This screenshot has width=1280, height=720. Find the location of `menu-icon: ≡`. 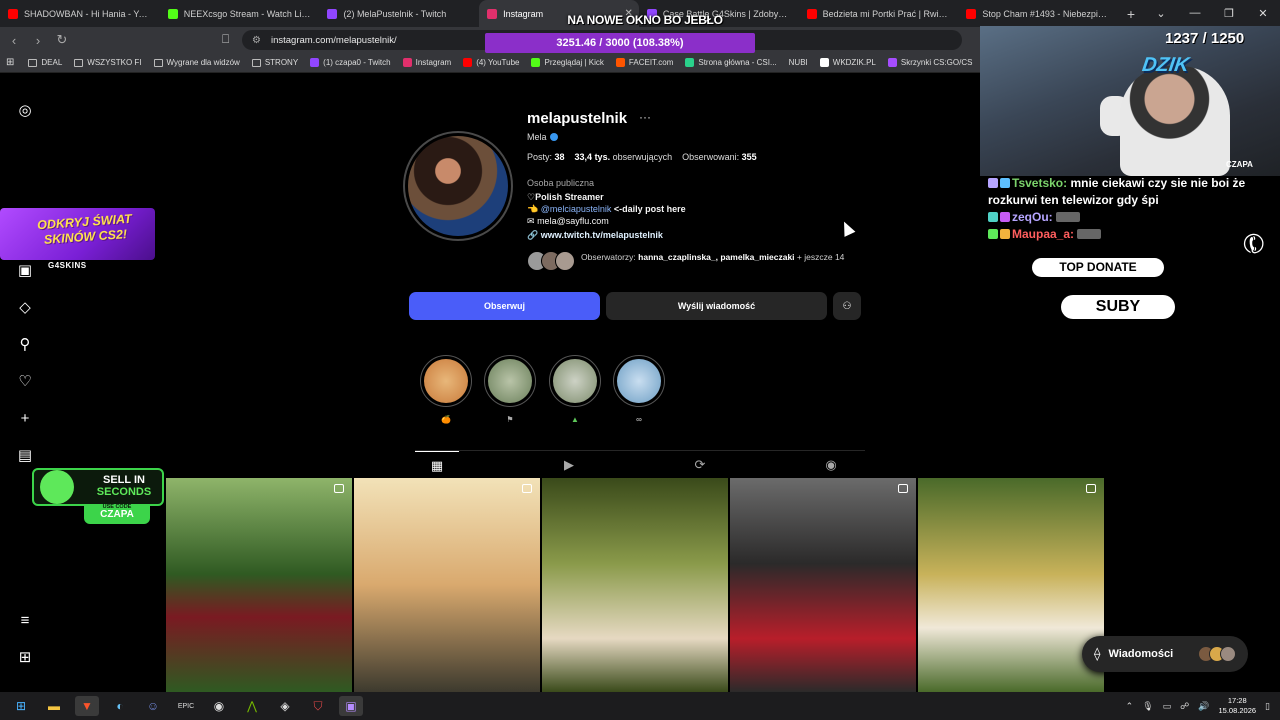

menu-icon: ≡ is located at coordinates (25, 621).